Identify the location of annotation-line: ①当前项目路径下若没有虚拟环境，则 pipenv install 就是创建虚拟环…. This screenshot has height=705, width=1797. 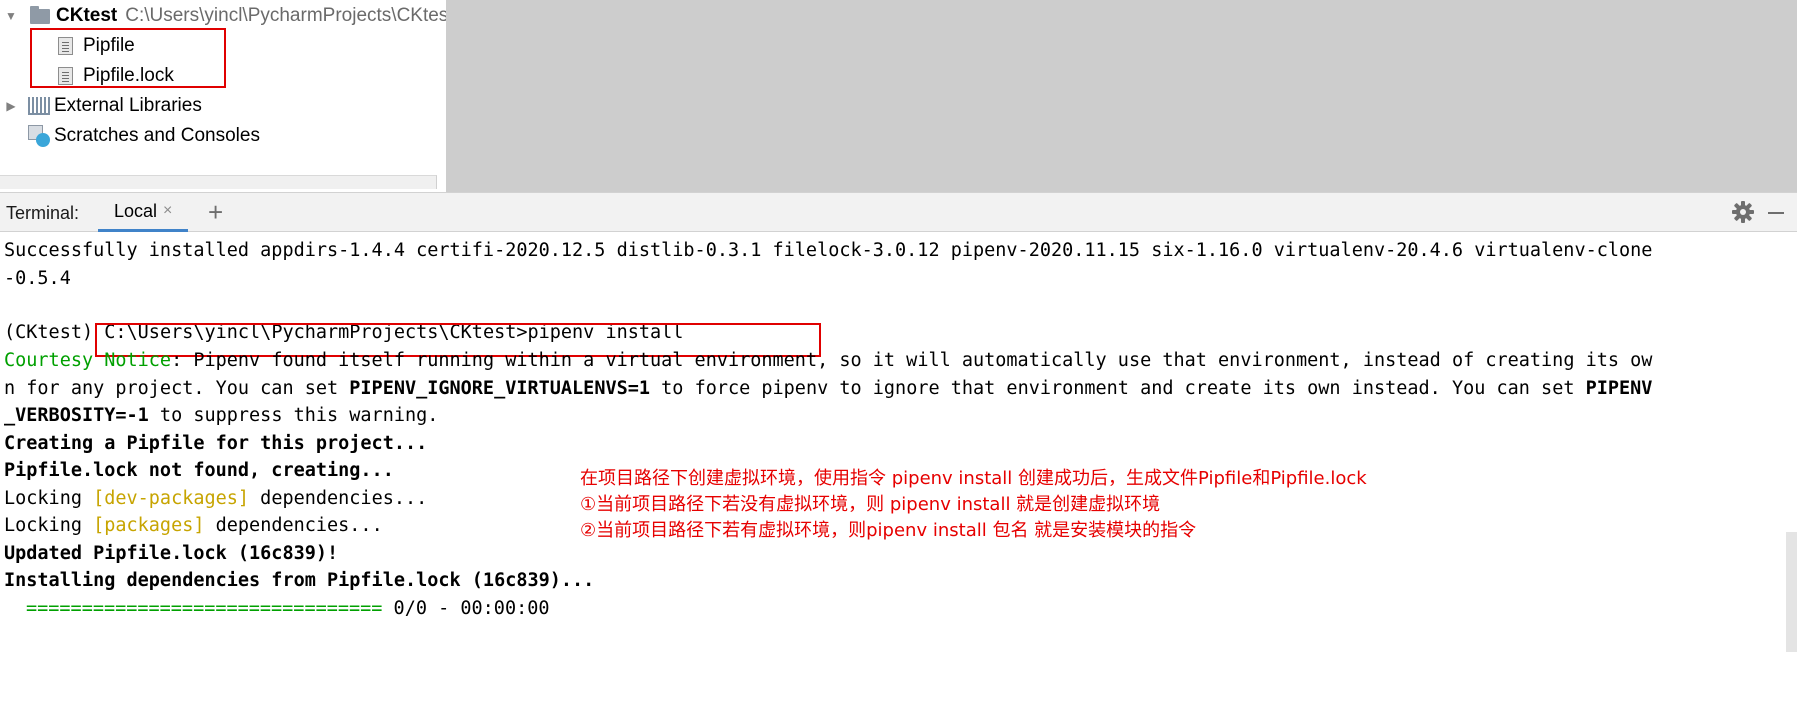
(870, 504).